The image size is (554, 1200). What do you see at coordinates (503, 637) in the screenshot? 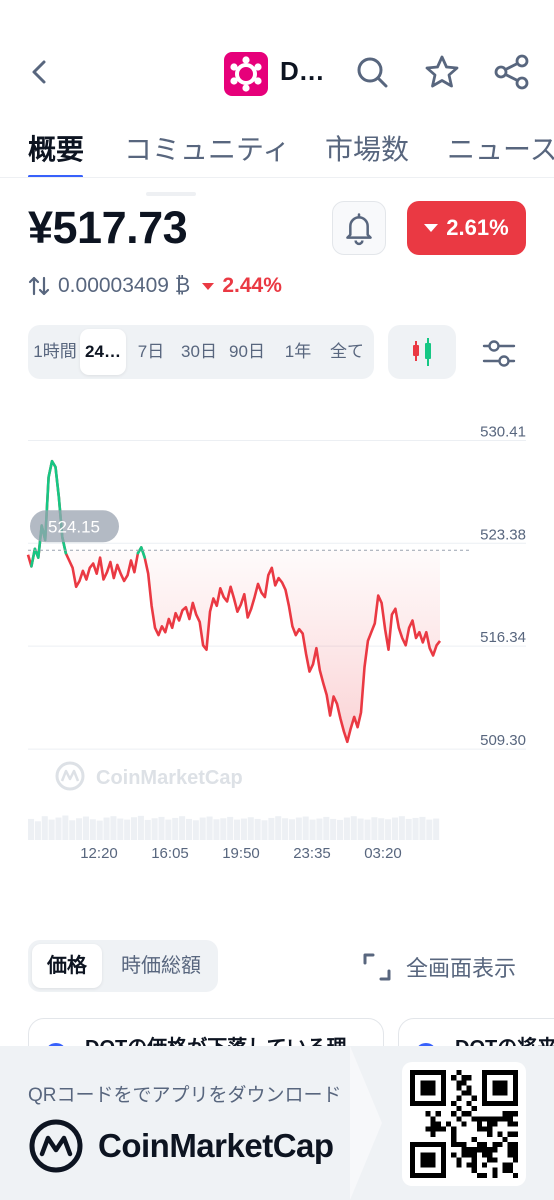
I see `y-tick-label: 516.34` at bounding box center [503, 637].